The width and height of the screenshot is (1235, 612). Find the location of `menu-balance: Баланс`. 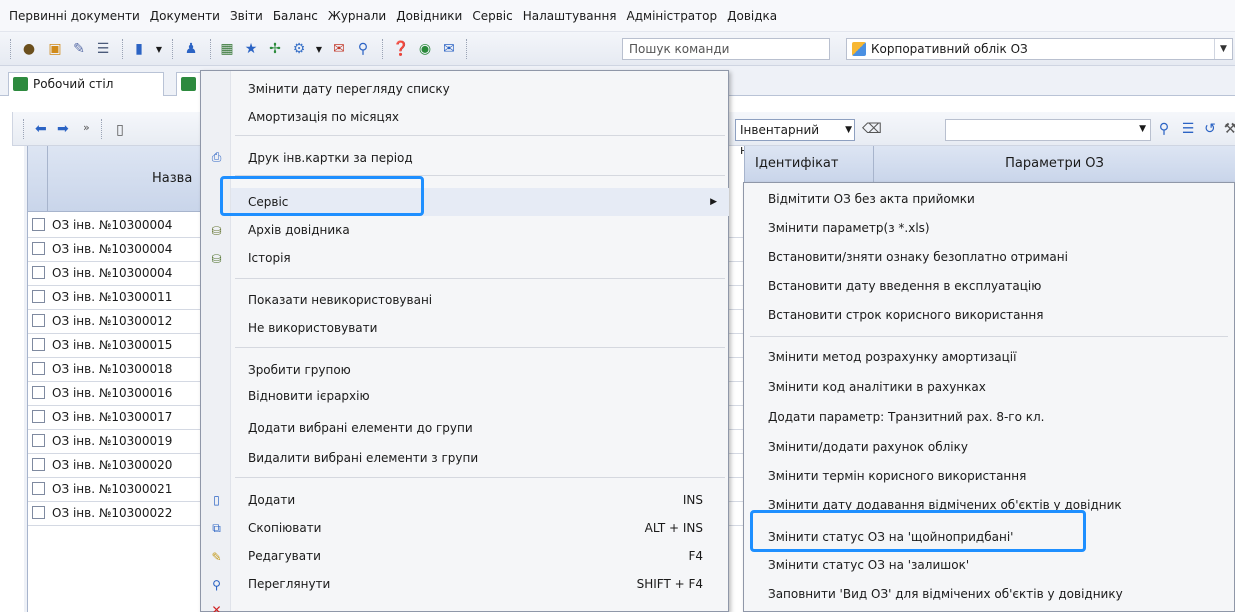

menu-balance: Баланс is located at coordinates (295, 16).